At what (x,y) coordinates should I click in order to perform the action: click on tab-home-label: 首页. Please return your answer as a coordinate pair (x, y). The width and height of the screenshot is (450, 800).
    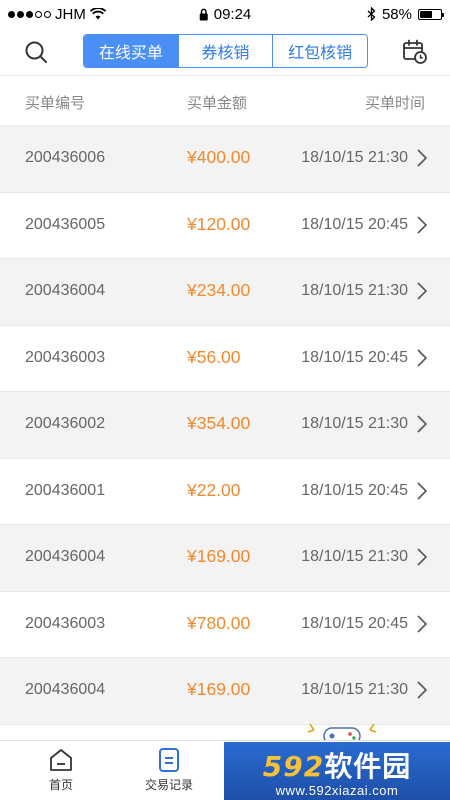
    Looking at the image, I should click on (60, 785).